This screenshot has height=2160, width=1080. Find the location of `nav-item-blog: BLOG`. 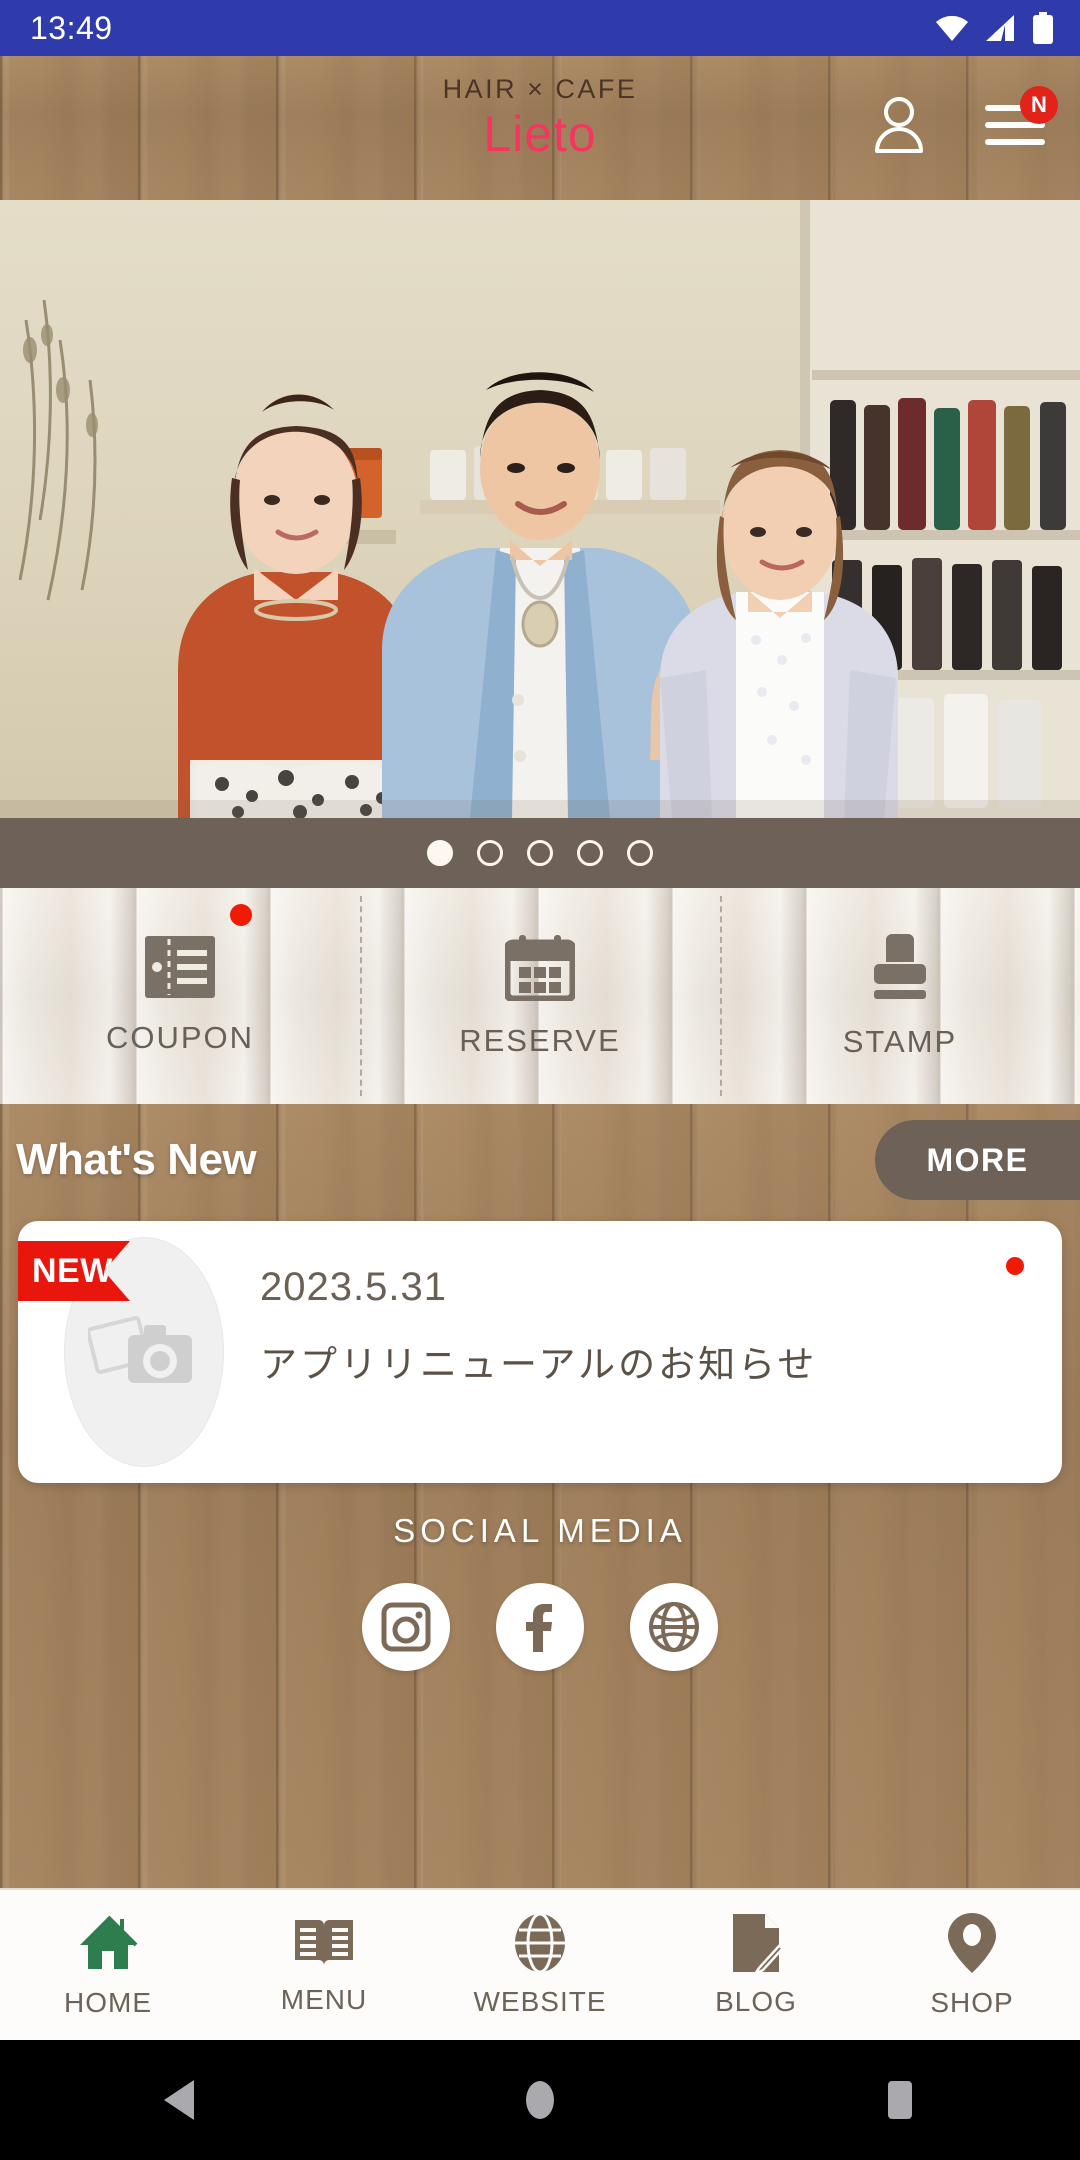

nav-item-blog: BLOG is located at coordinates (756, 1965).